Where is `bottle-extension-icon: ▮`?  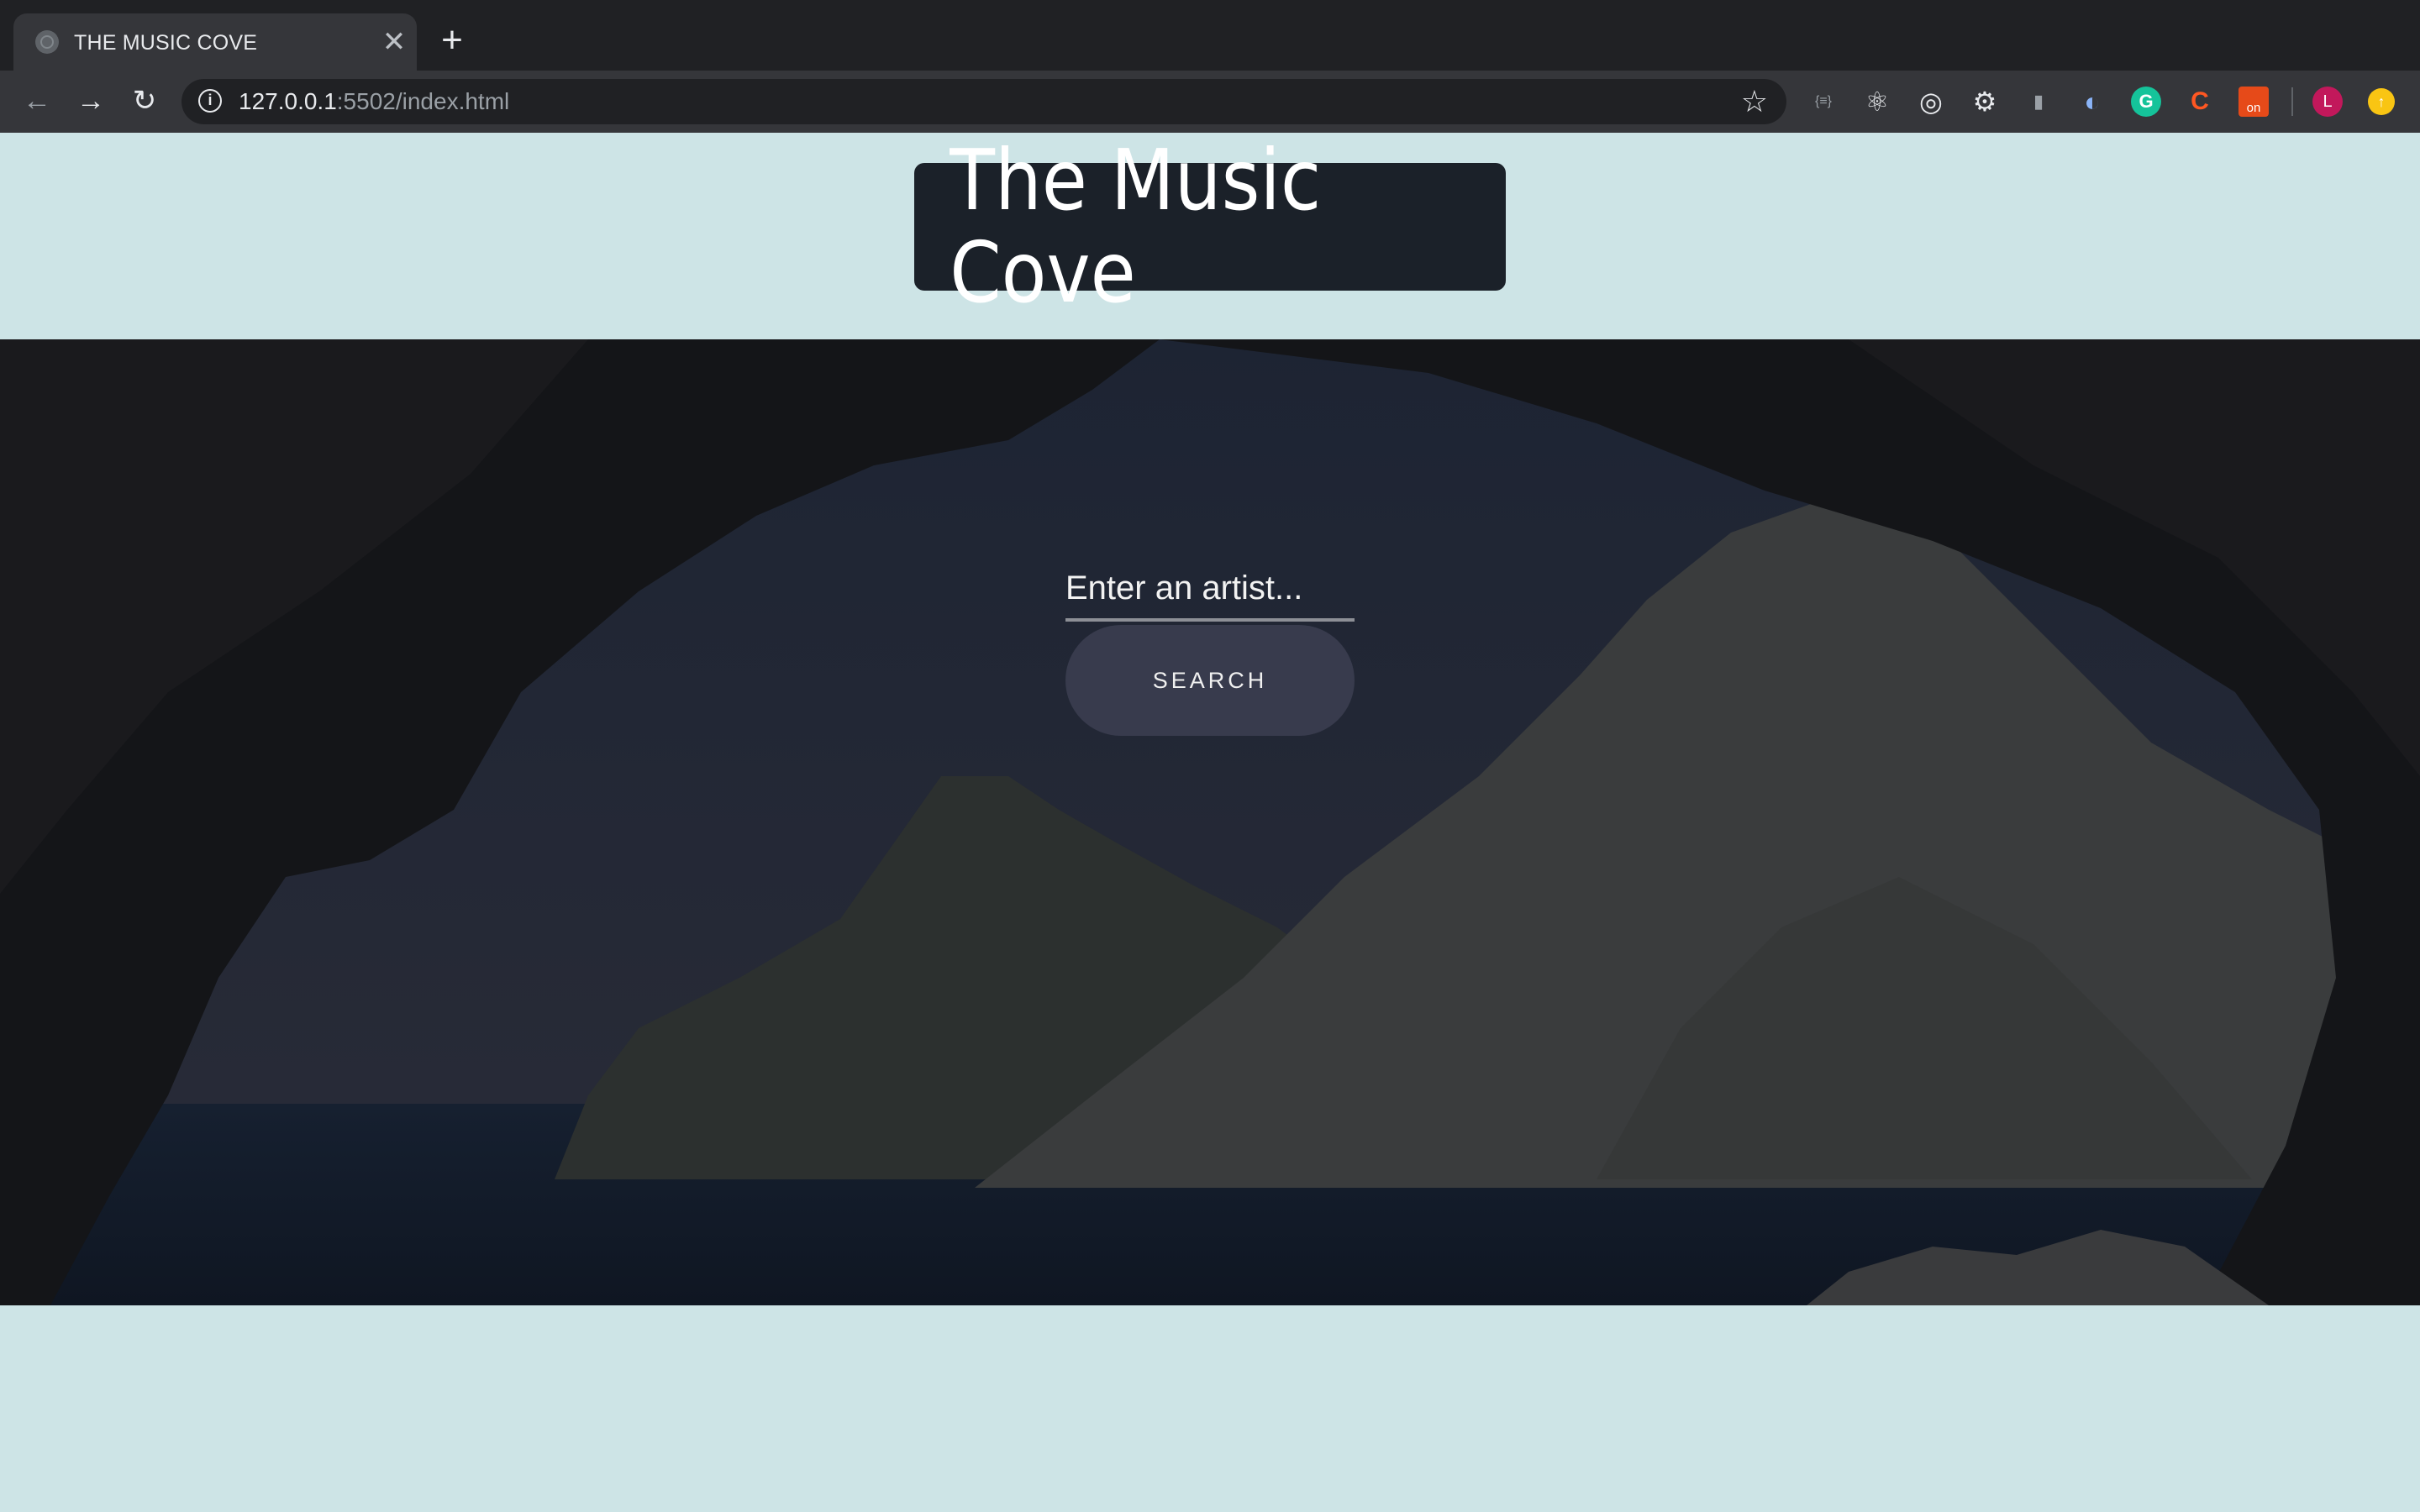 bottle-extension-icon: ▮ is located at coordinates (2039, 102).